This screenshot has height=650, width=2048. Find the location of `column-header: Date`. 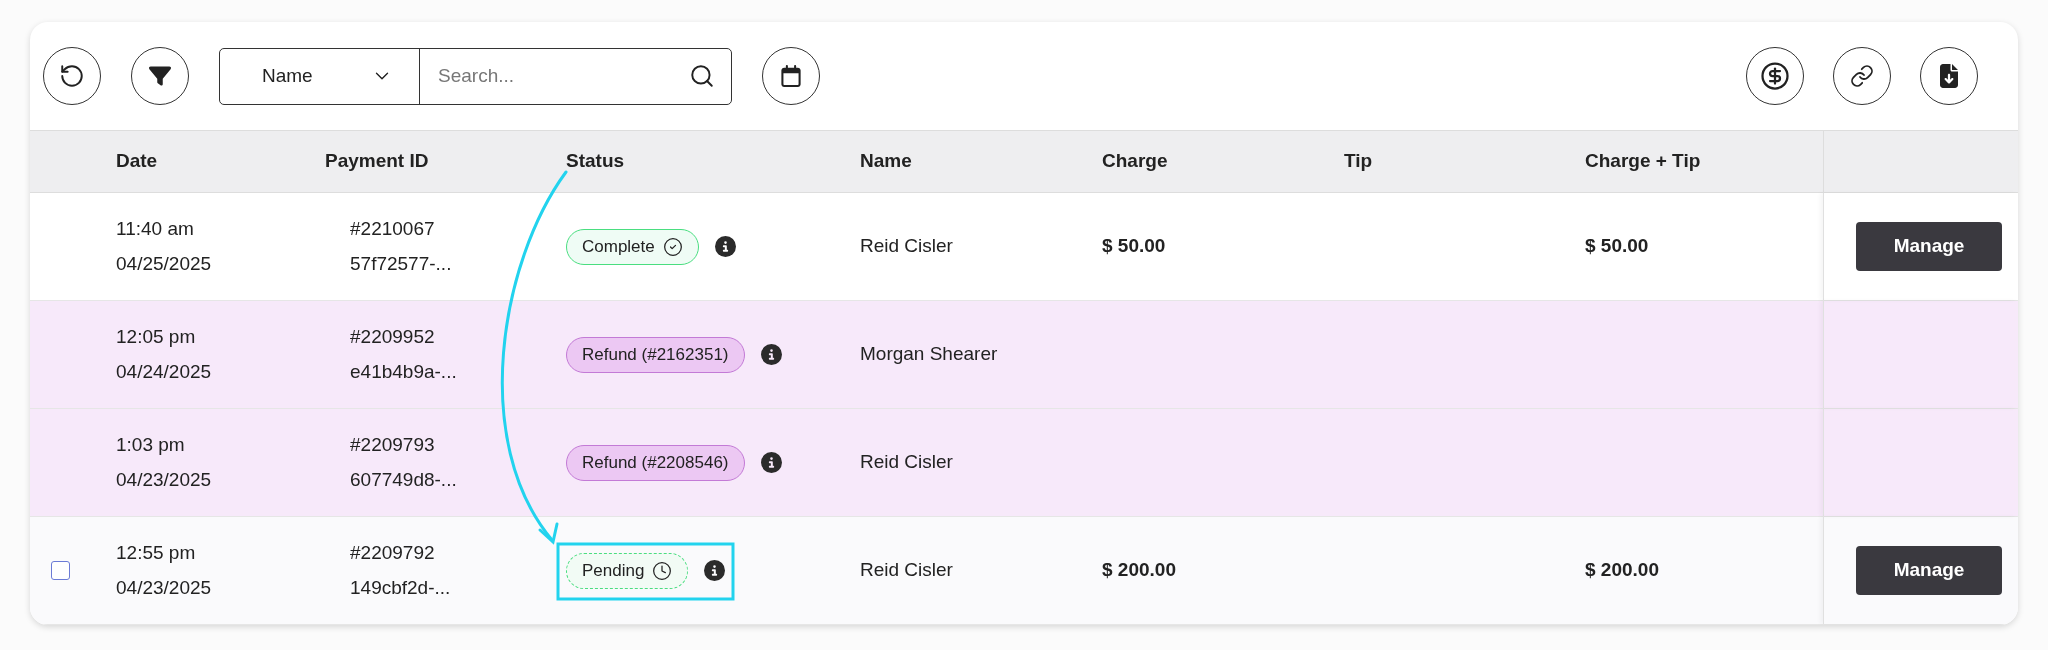

column-header: Date is located at coordinates (137, 161).